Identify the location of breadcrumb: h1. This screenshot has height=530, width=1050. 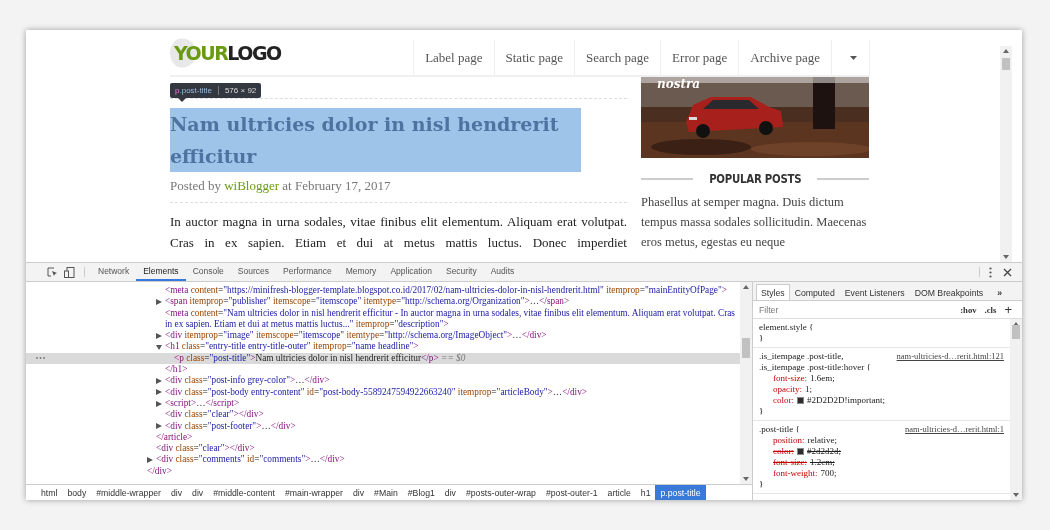
(645, 492).